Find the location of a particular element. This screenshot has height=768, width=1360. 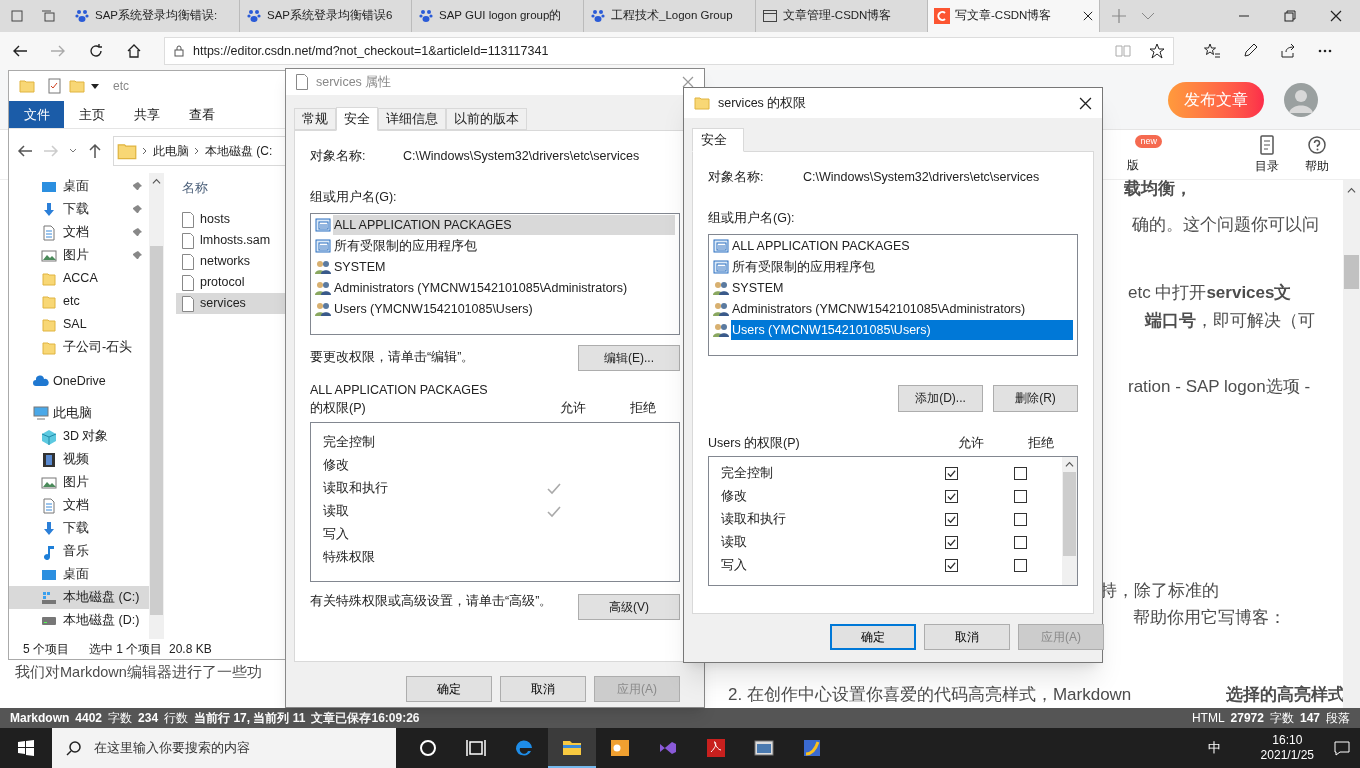

toolbar-button: 帮助 is located at coordinates (1317, 154).